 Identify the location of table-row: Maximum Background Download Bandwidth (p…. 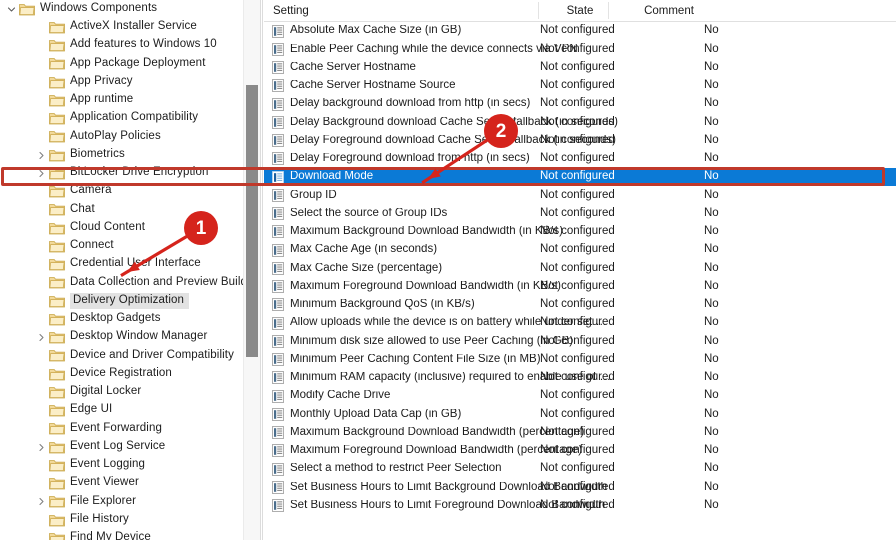
(580, 433).